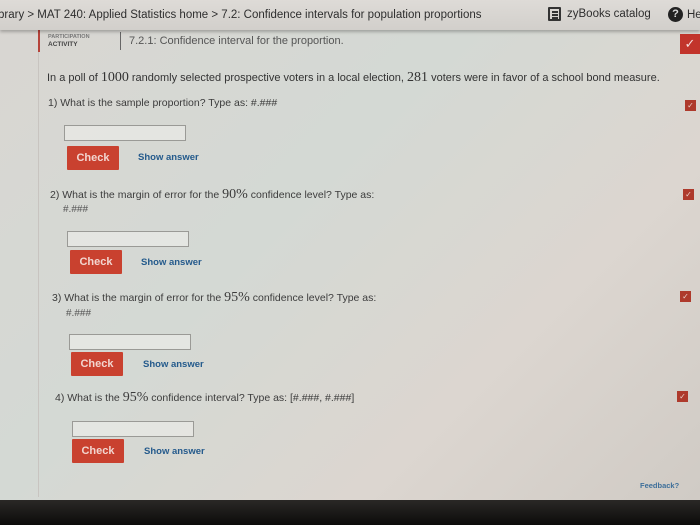 This screenshot has width=700, height=525. I want to click on question-text: 2) What is the margin of error for the, so click(136, 195).